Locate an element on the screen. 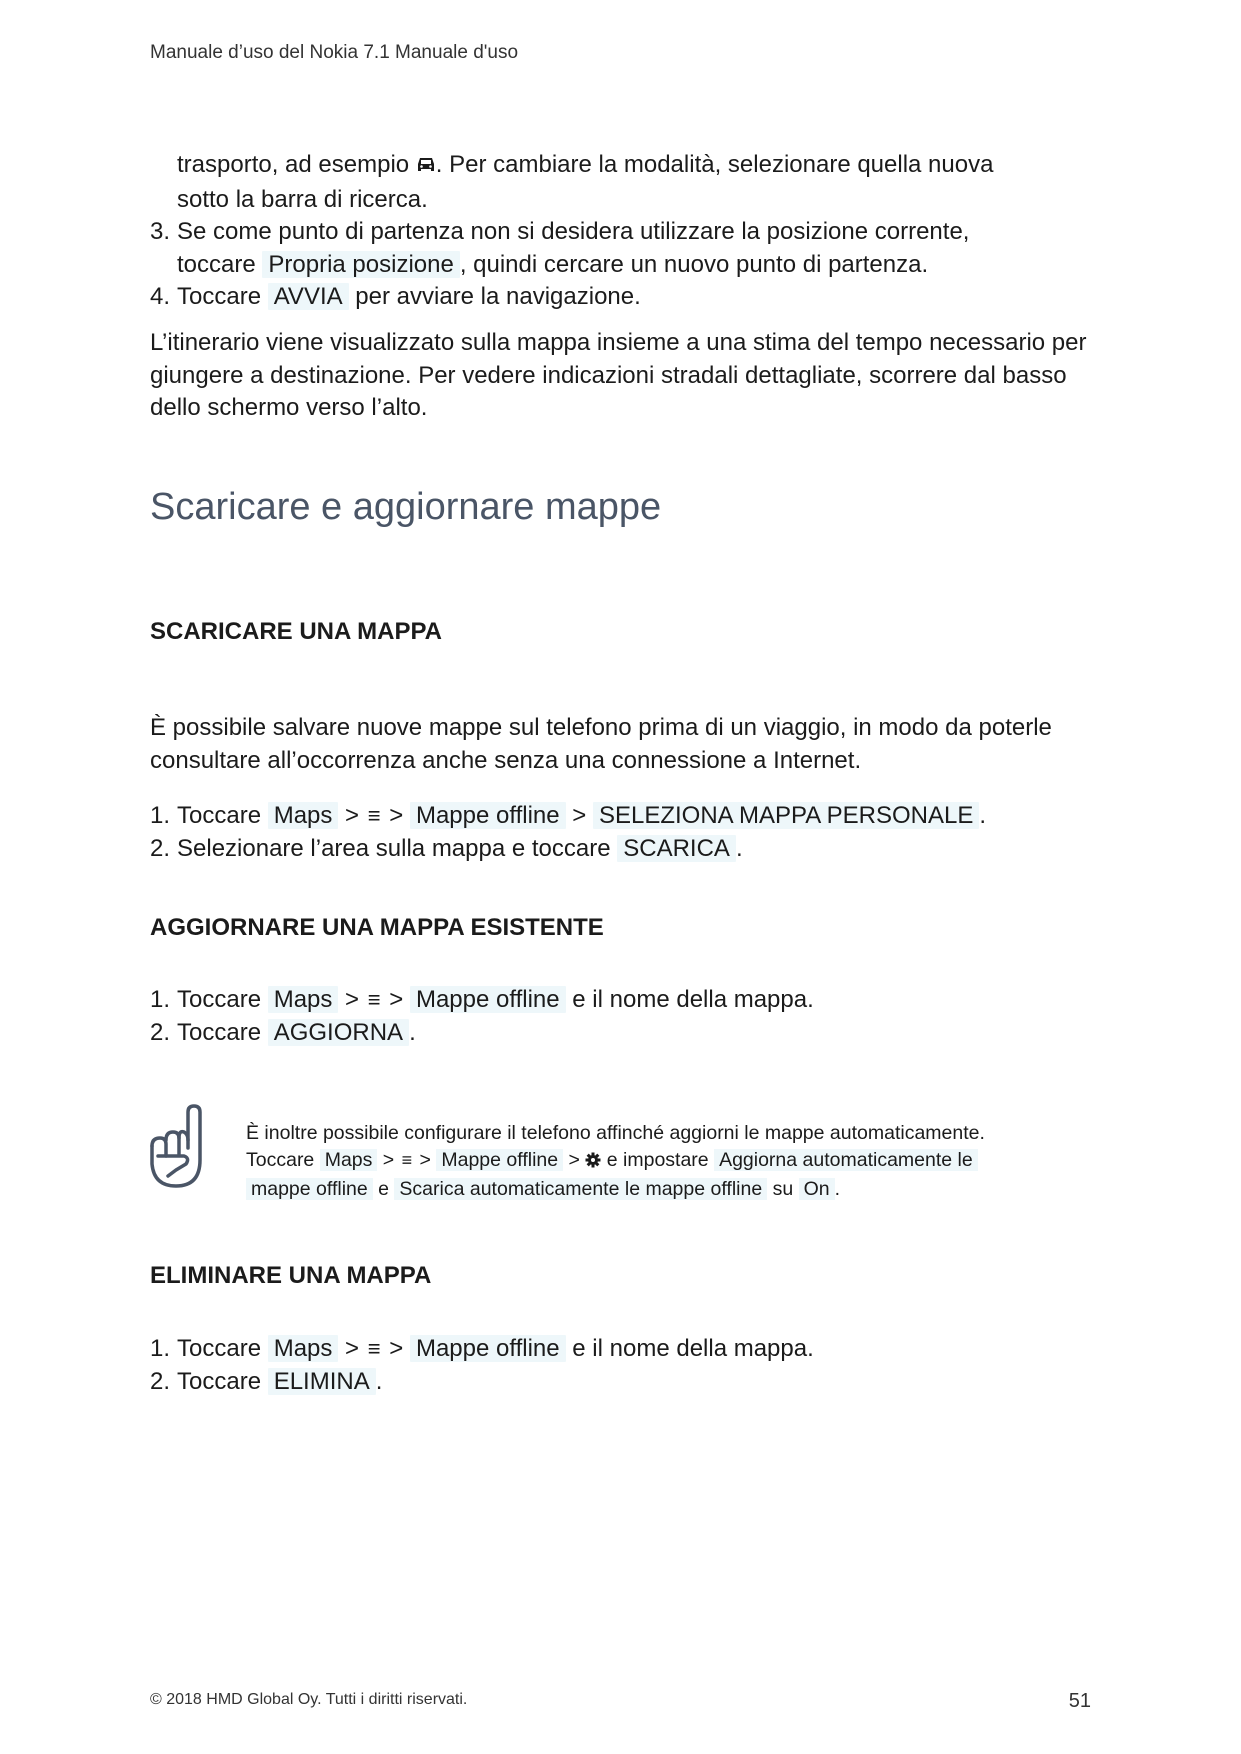  scarica-label: SCARICA is located at coordinates (676, 848).